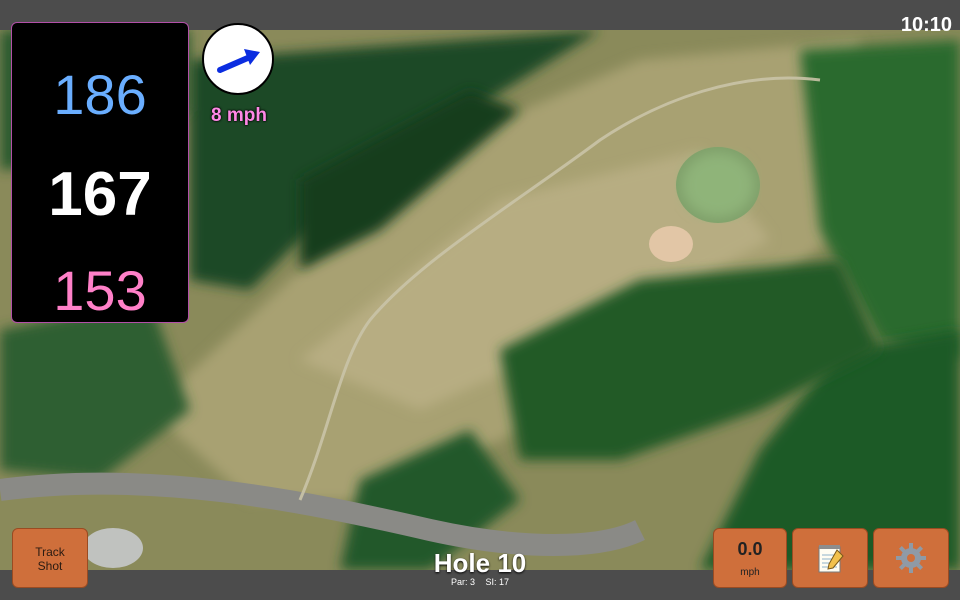 This screenshot has height=600, width=960. What do you see at coordinates (480, 582) in the screenshot?
I see `hole-meta: Par: 3 SI: 17` at bounding box center [480, 582].